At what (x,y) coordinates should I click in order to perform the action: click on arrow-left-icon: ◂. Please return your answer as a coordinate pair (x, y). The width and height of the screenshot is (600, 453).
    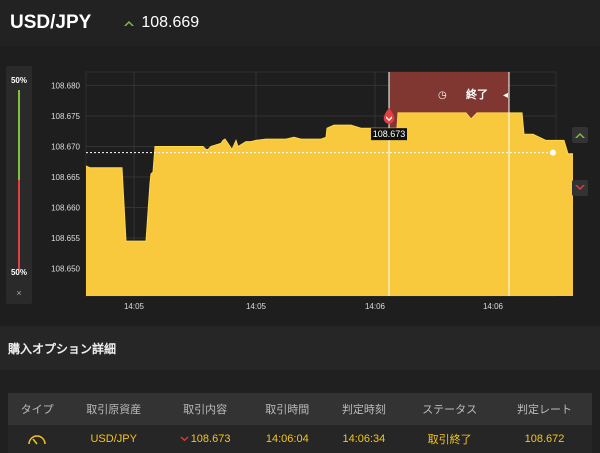
    Looking at the image, I should click on (505, 95).